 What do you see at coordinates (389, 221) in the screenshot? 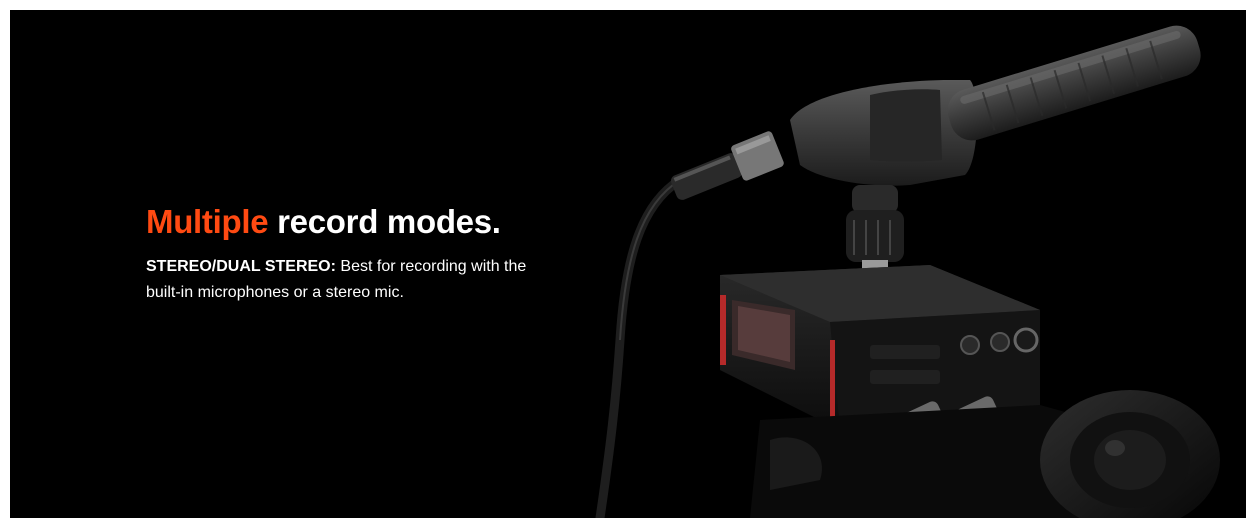
I see `headline-rest: record modes.` at bounding box center [389, 221].